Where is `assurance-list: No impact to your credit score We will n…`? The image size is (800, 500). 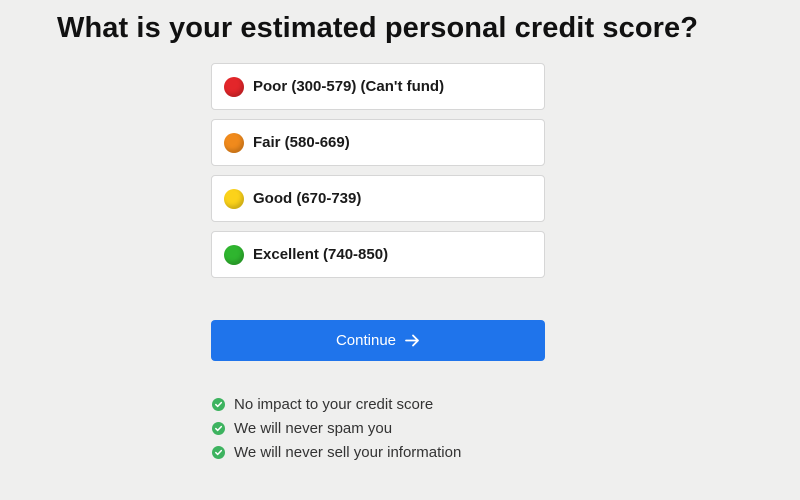 assurance-list: No impact to your credit score We will n… is located at coordinates (336, 428).